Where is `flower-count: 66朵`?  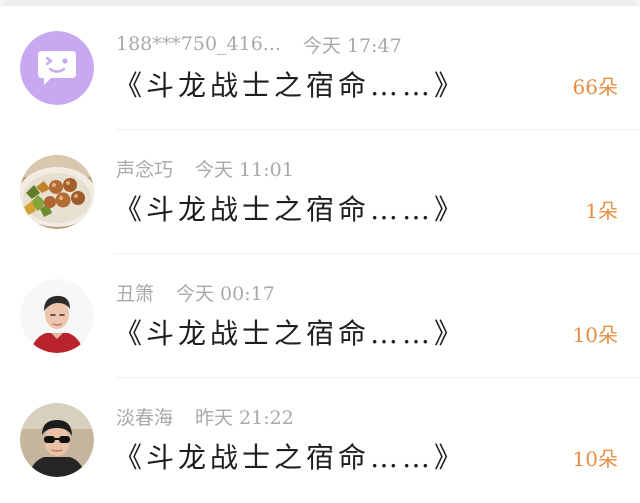 flower-count: 66朵 is located at coordinates (595, 87).